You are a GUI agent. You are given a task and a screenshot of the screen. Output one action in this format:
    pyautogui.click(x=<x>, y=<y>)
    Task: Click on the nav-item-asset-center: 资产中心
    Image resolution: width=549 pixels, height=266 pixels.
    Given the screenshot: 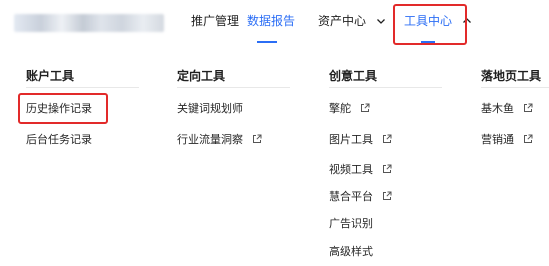 What is the action you would take?
    pyautogui.click(x=352, y=21)
    